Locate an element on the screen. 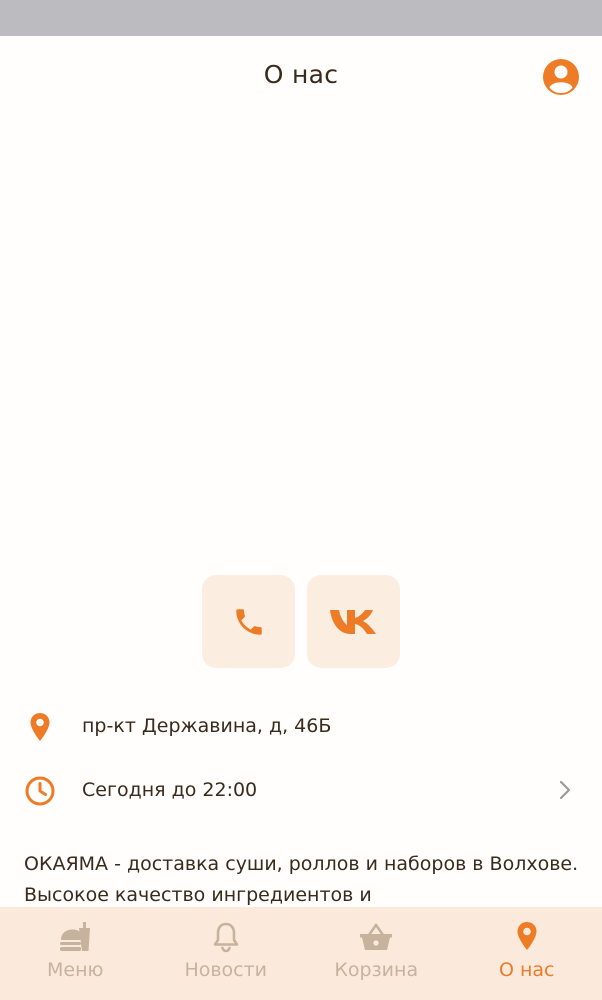 The image size is (602, 1000). phone-icon is located at coordinates (248, 621).